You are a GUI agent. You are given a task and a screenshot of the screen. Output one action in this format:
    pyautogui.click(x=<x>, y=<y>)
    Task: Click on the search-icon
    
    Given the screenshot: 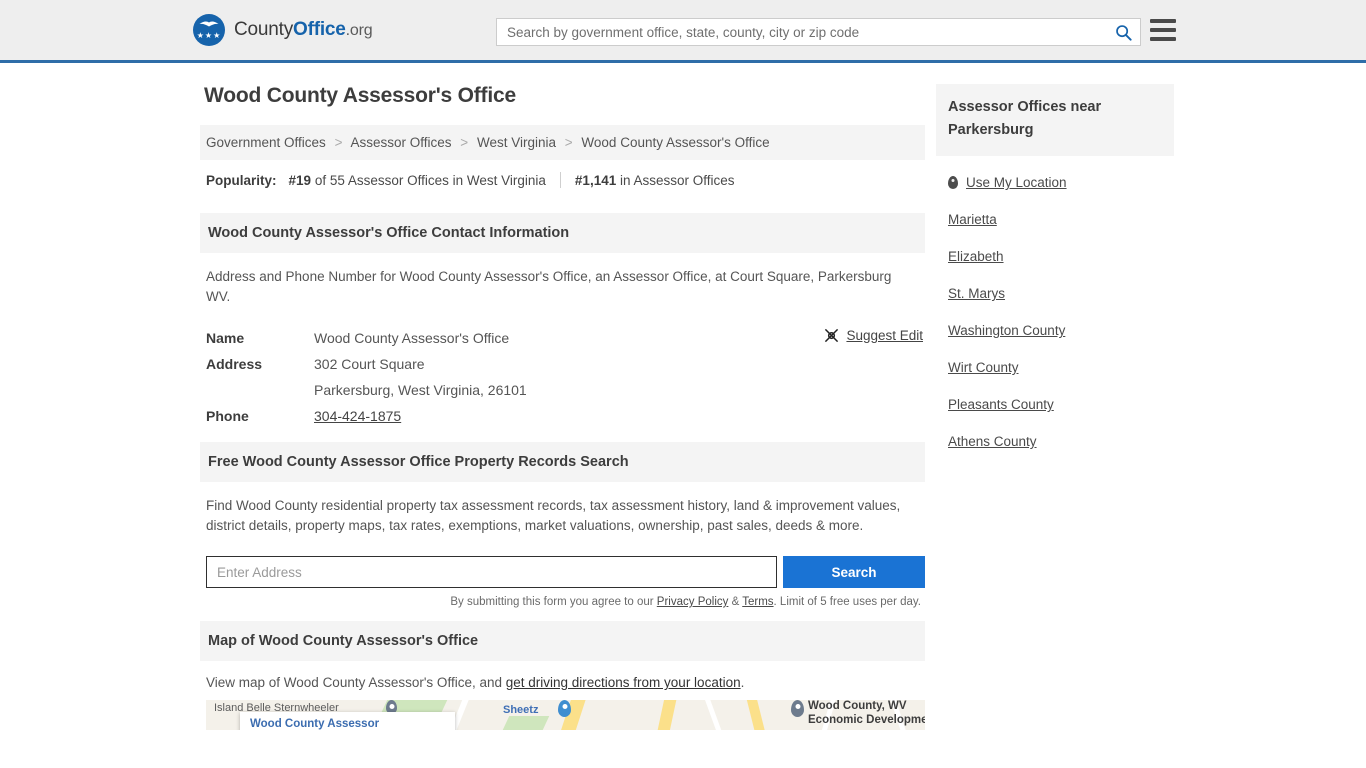 What is the action you would take?
    pyautogui.click(x=1123, y=32)
    